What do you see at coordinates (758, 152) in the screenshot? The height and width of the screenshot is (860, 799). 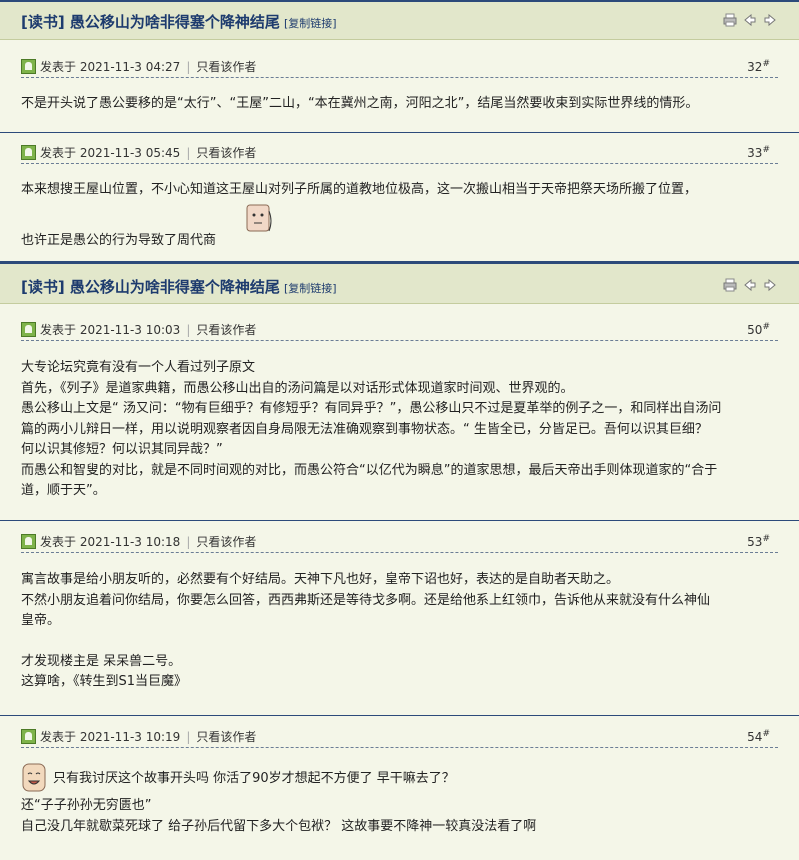 I see `floor-number: 33#` at bounding box center [758, 152].